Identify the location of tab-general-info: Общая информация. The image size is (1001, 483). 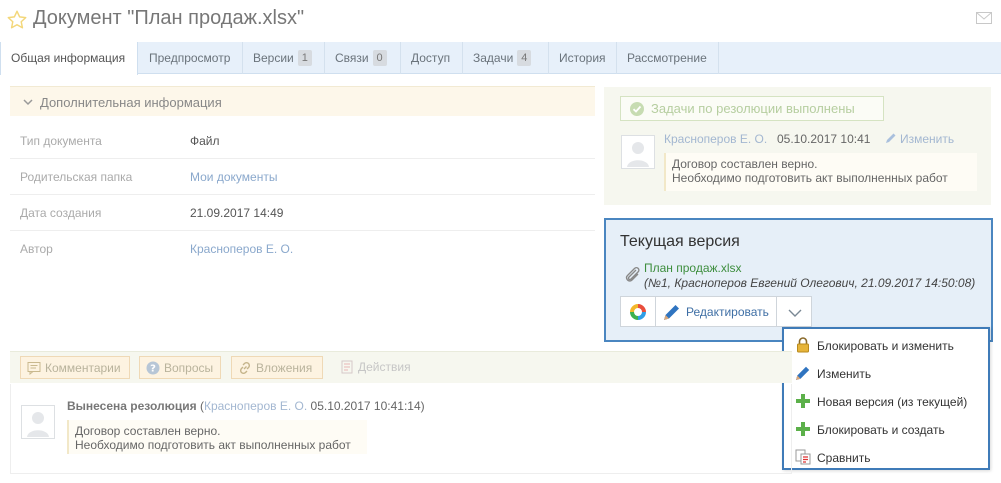
(69, 58).